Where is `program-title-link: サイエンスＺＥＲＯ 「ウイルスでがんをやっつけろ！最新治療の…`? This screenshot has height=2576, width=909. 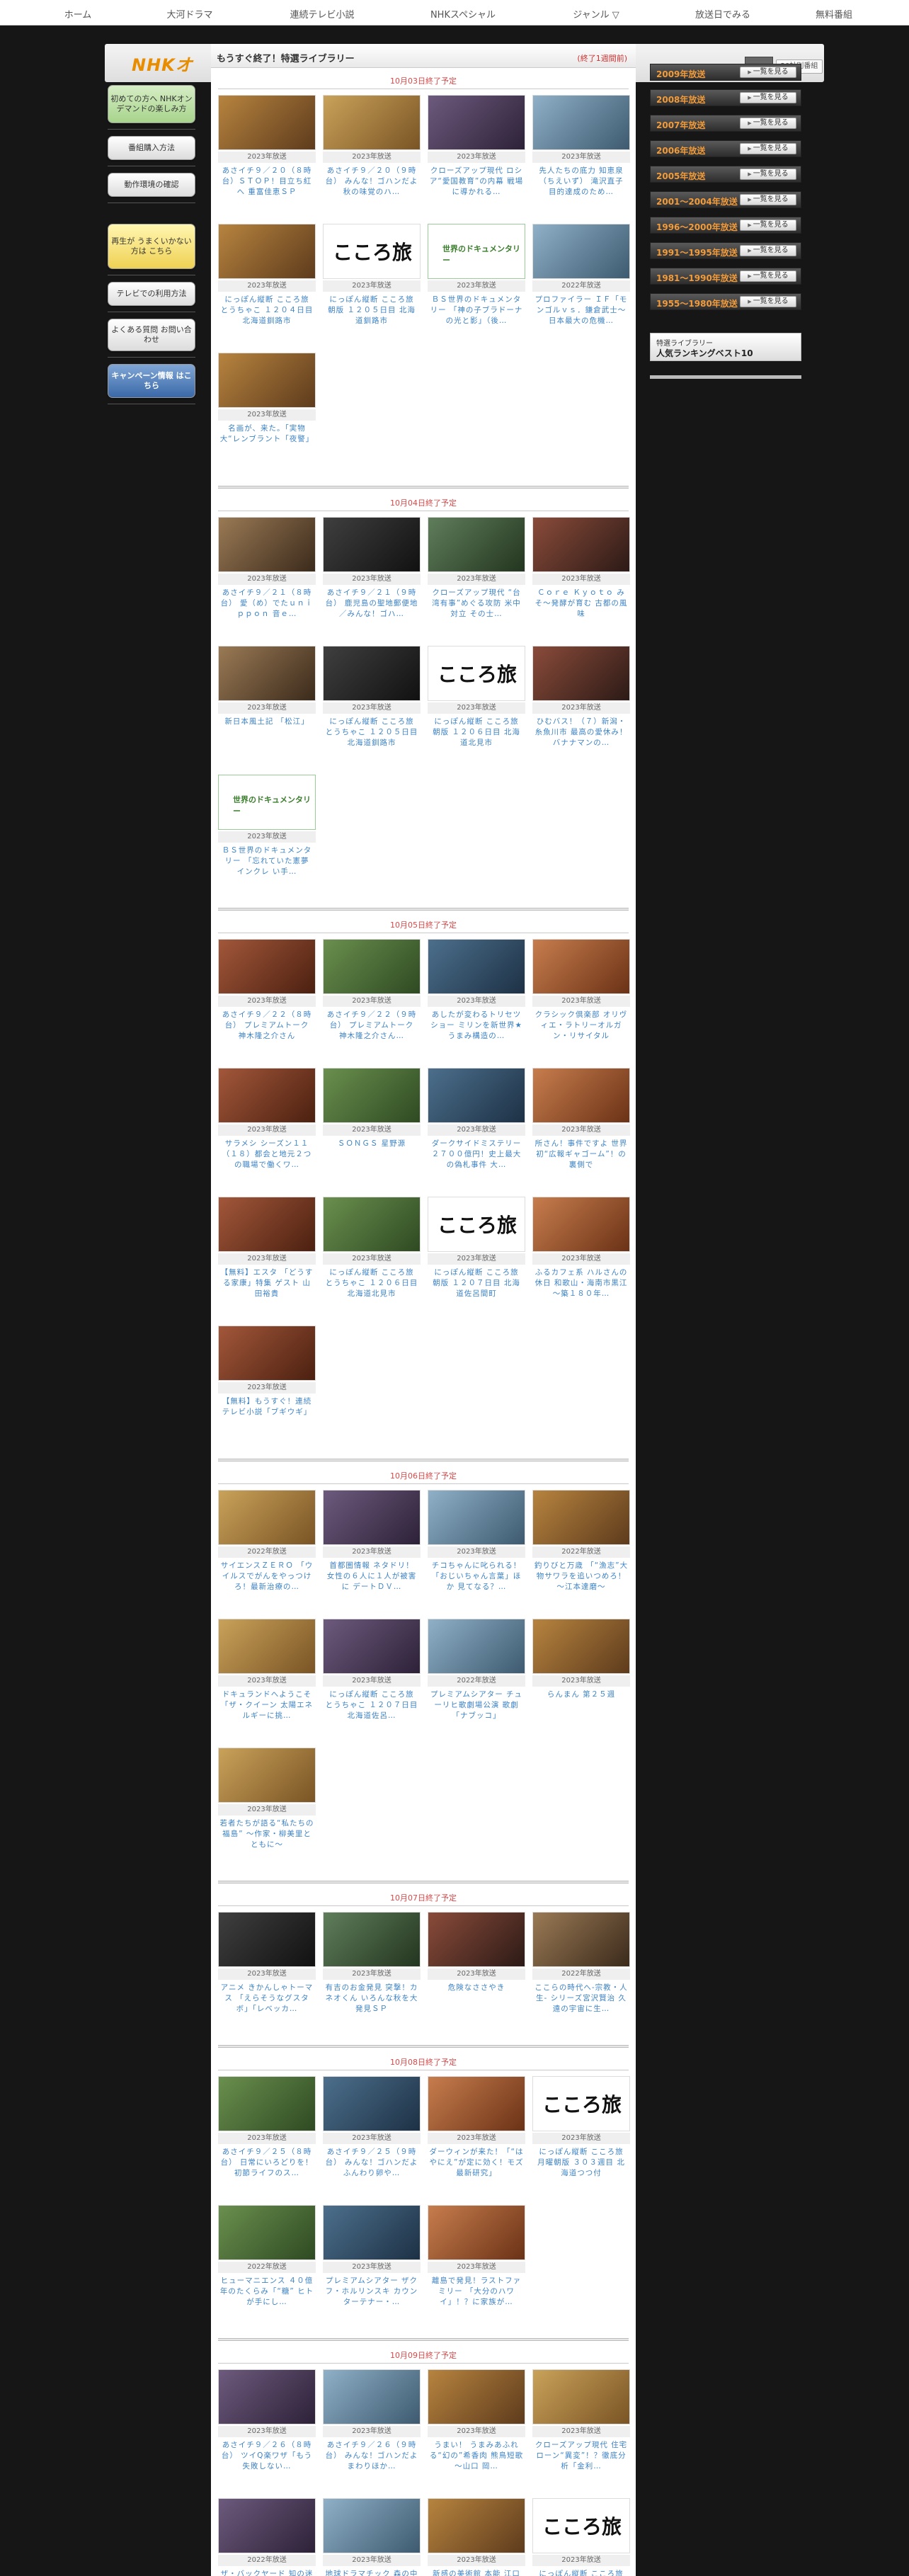 program-title-link: サイエンスＺＥＲＯ 「ウイルスでがんをやっつけろ！最新治療の… is located at coordinates (266, 1577).